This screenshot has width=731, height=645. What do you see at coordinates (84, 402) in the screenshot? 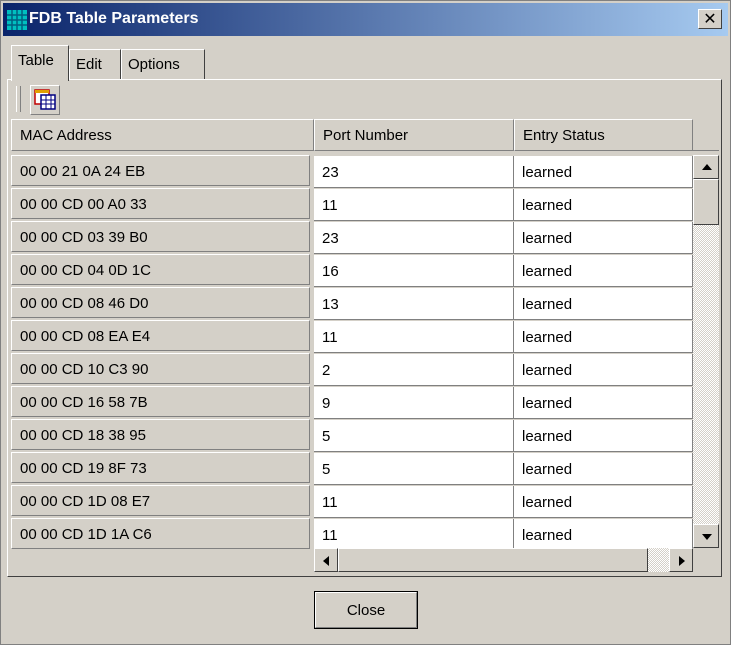
I see `mac-address: 00 00 CD 16 58 7B` at bounding box center [84, 402].